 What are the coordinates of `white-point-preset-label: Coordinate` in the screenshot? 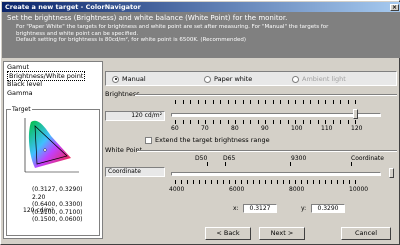 It's located at (367, 158).